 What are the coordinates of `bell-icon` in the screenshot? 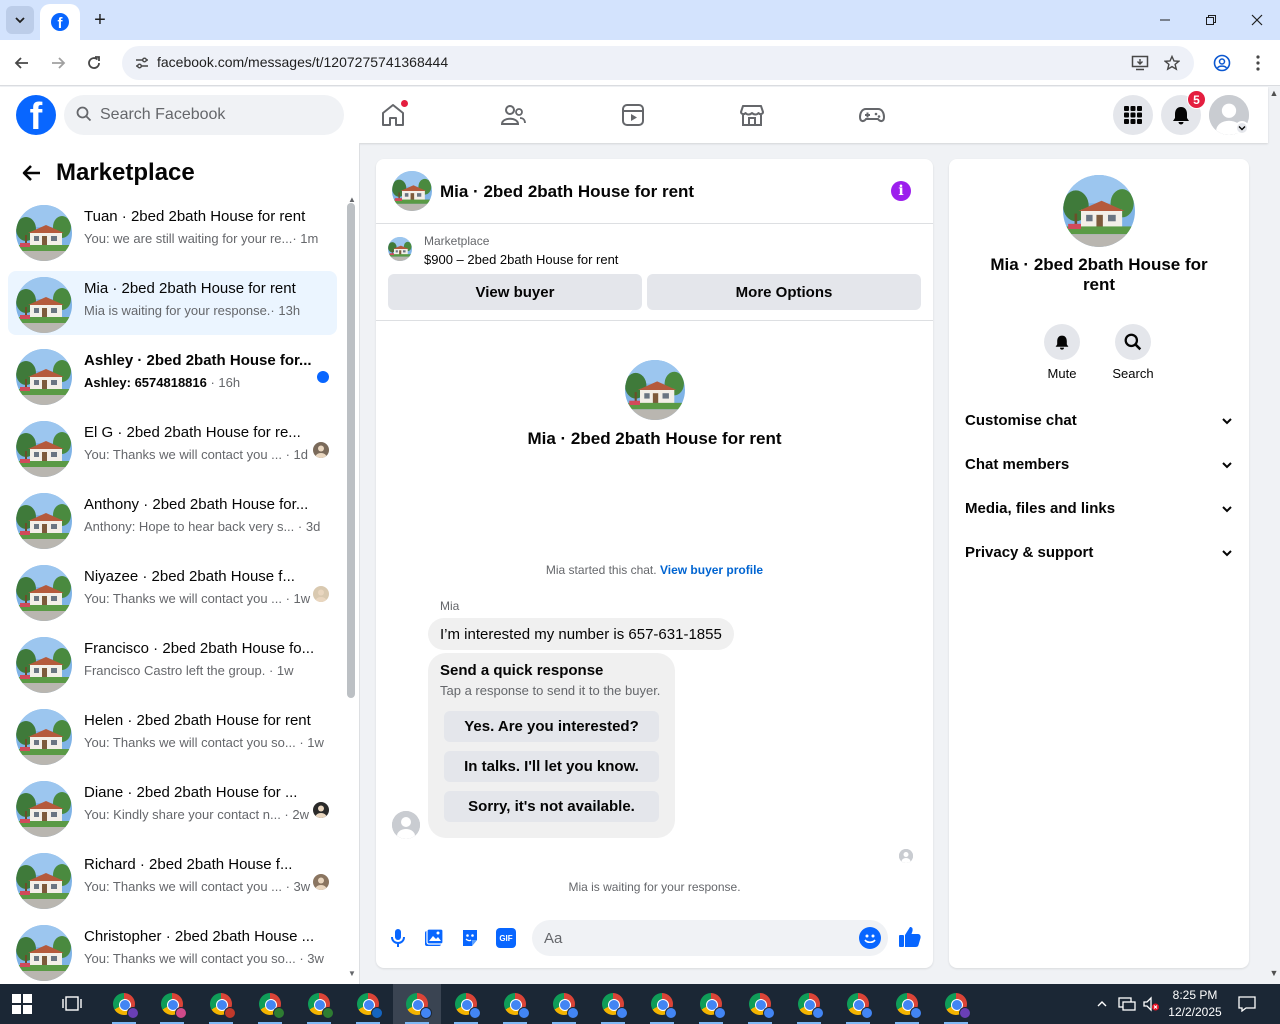 It's located at (1062, 342).